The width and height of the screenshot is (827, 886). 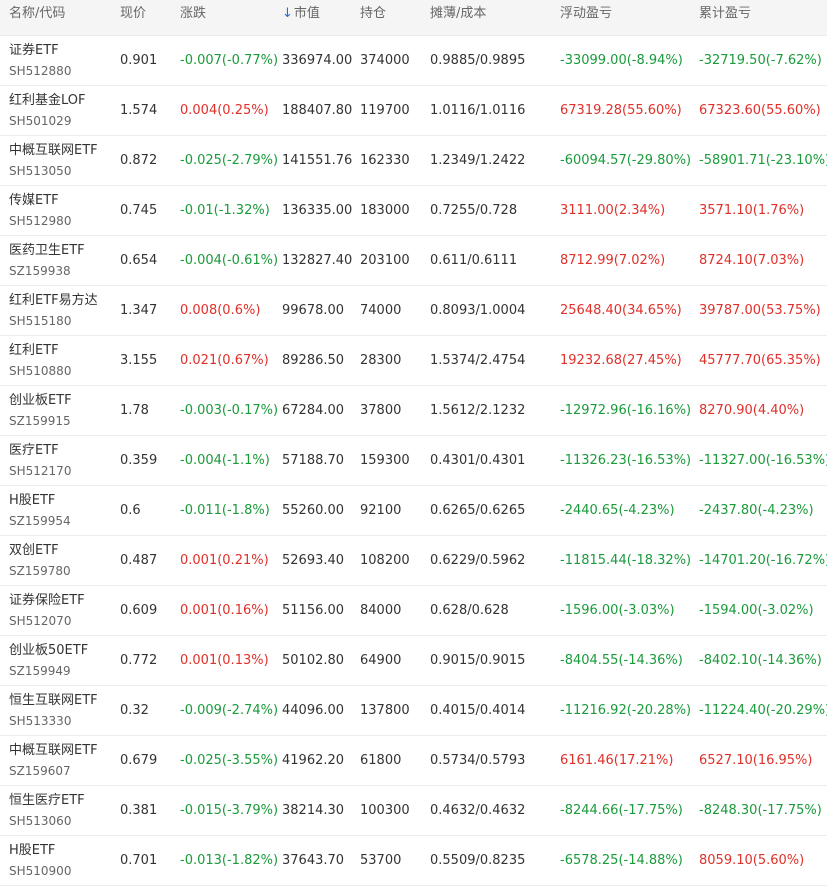 I want to click on cost-cell: 0.6265/0.6265, so click(x=478, y=510).